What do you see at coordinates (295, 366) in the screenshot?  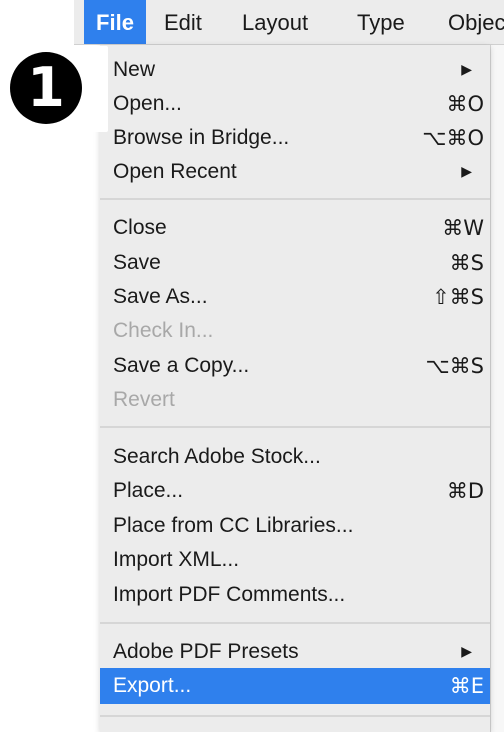 I see `menu-item-save-a-copy: Save a Copy... ⌥⌘S` at bounding box center [295, 366].